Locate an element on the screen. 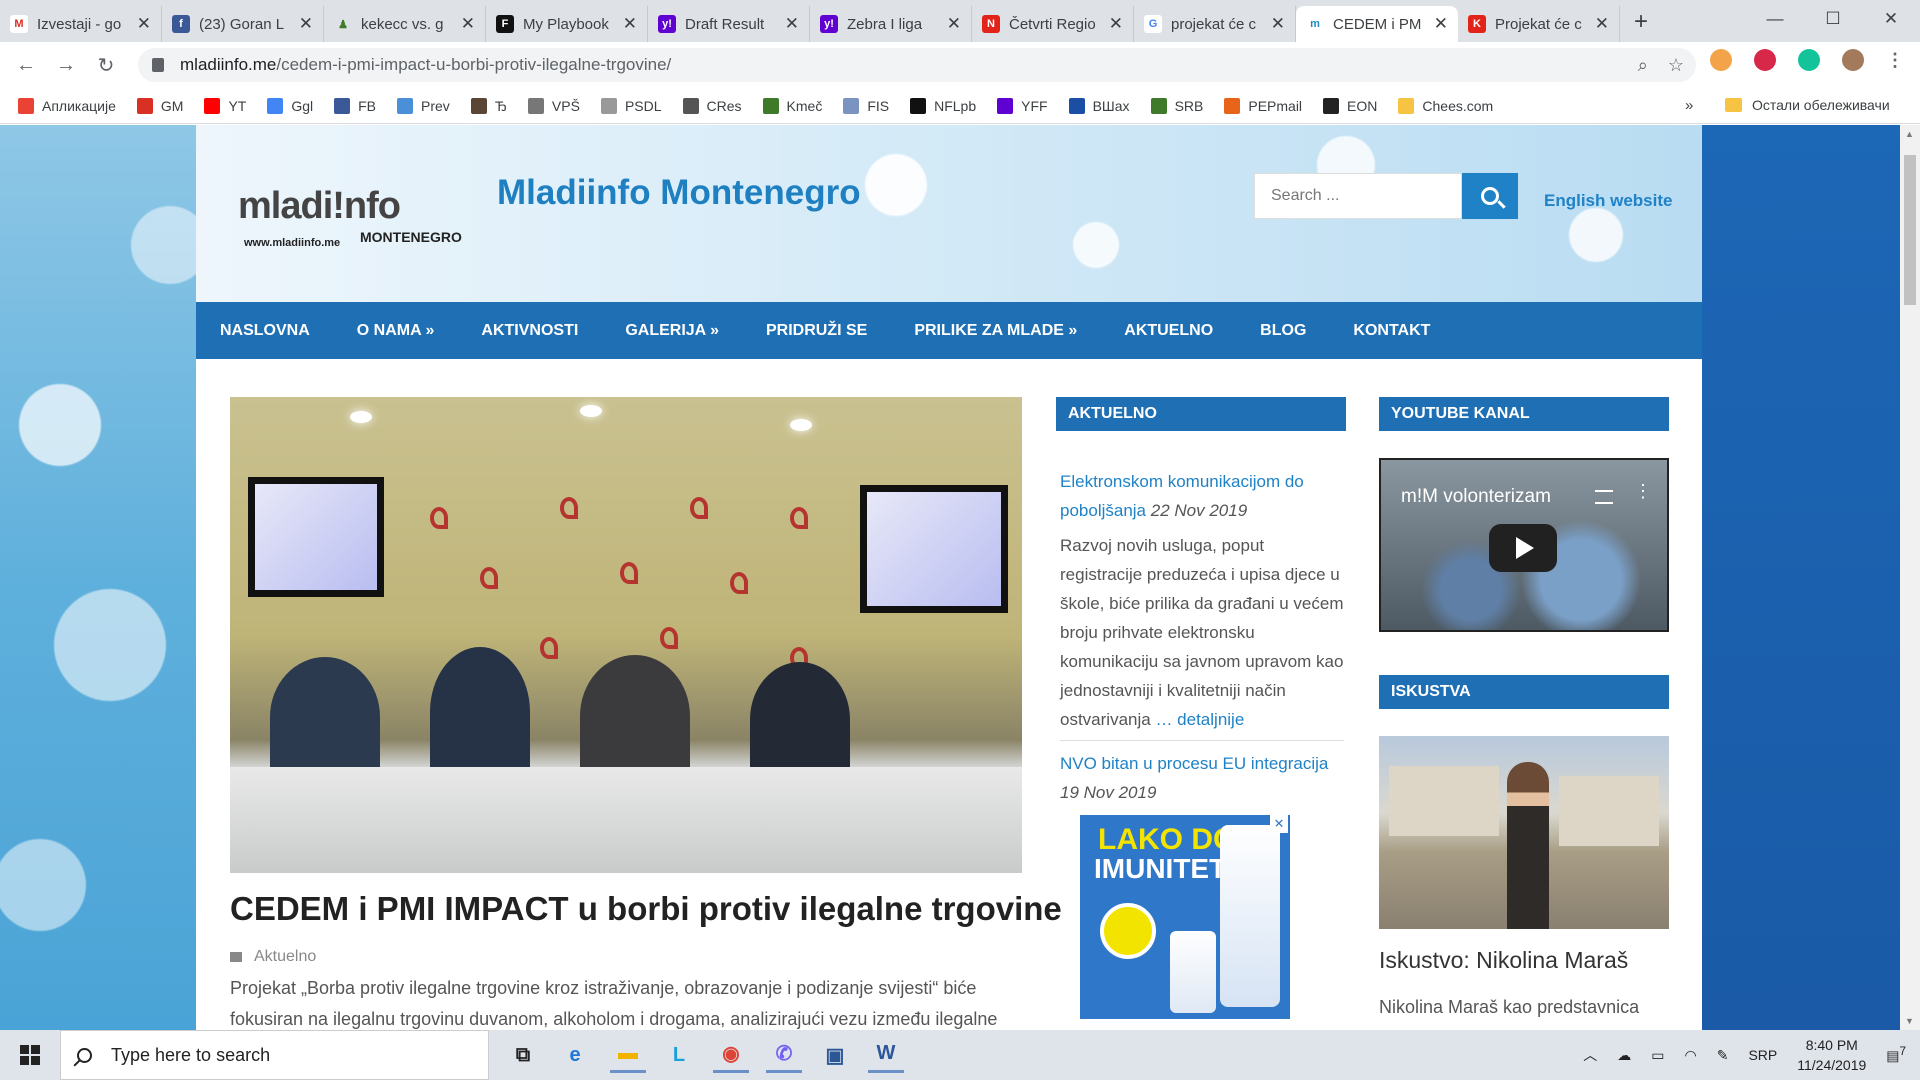 The height and width of the screenshot is (1080, 1920). iskustva-image is located at coordinates (1524, 832).